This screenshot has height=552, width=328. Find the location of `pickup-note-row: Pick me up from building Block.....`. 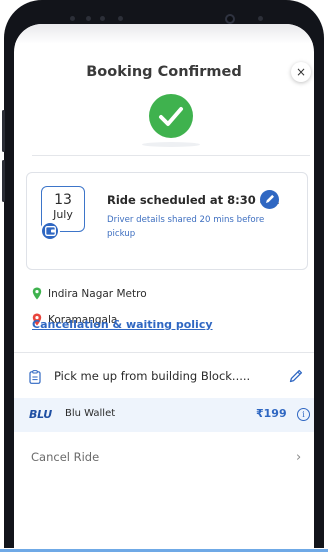

pickup-note-row: Pick me up from building Block..... is located at coordinates (164, 377).